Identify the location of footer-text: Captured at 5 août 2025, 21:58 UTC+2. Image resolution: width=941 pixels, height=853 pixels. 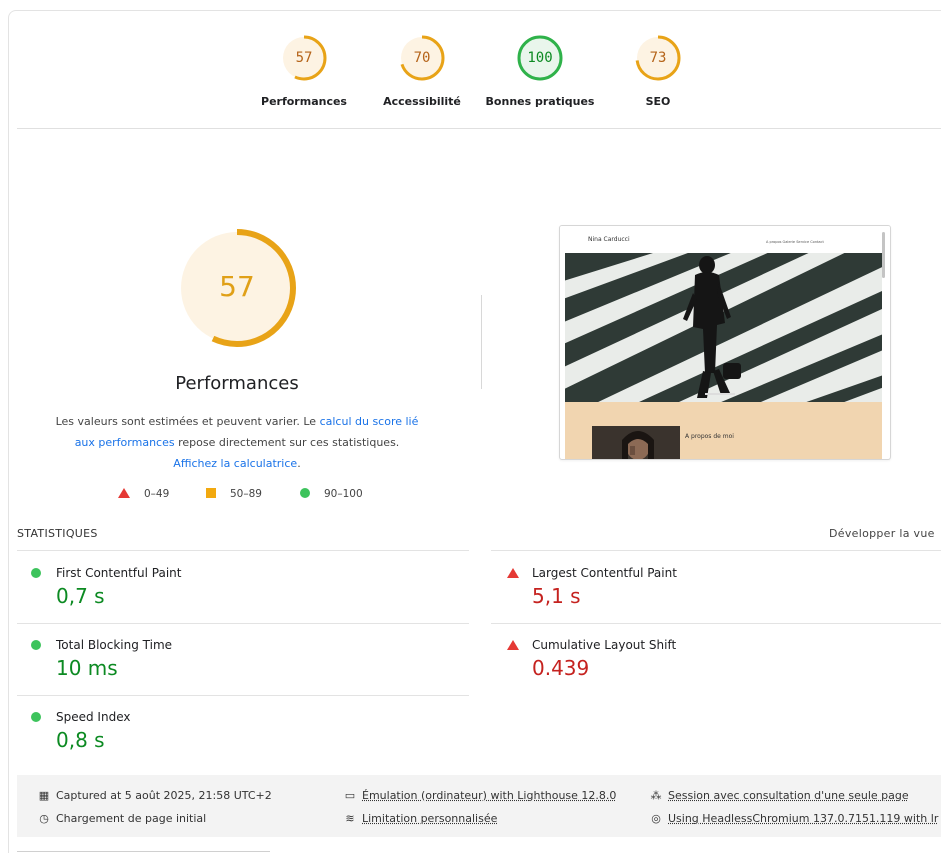
(164, 795).